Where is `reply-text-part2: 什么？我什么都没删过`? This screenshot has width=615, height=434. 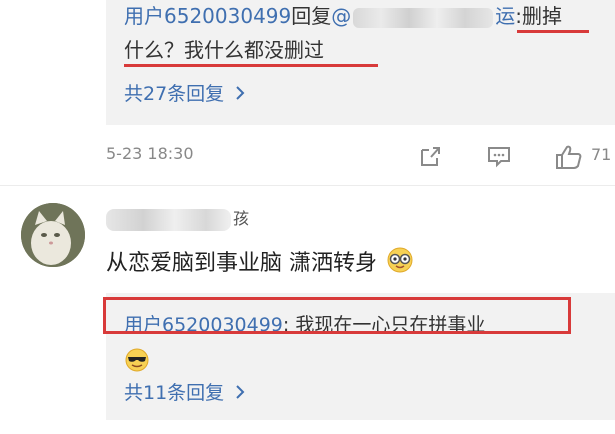 reply-text-part2: 什么？我什么都没删过 is located at coordinates (224, 50).